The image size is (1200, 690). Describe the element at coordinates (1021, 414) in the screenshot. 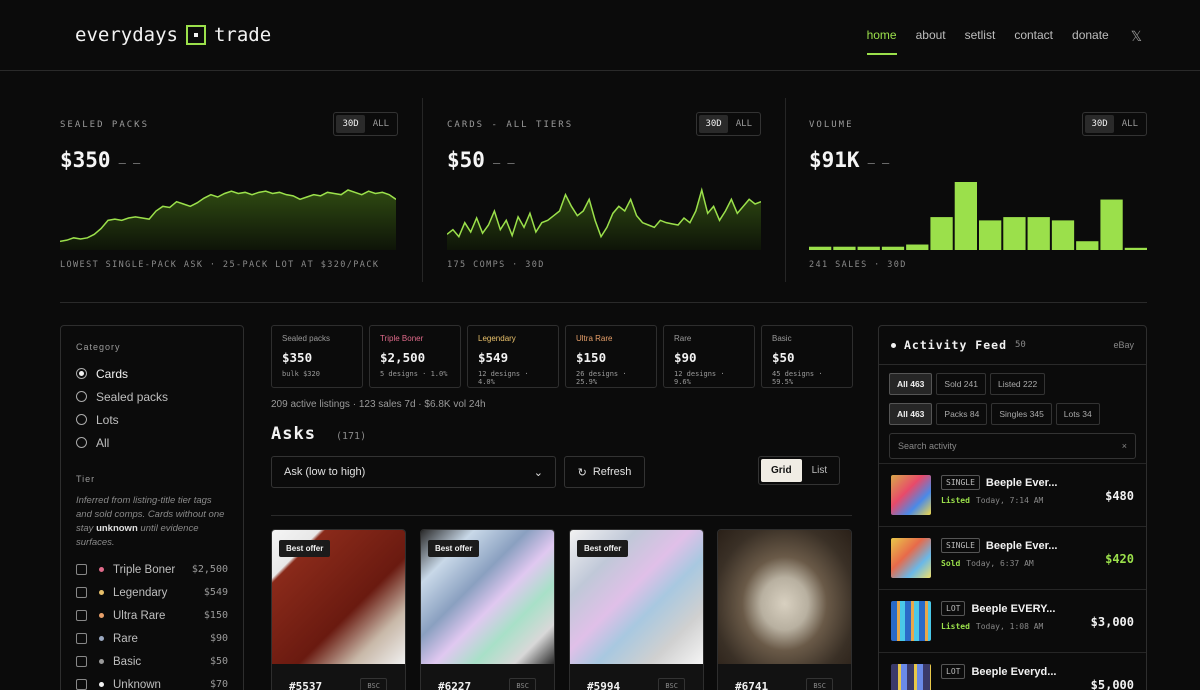

I see `chip-singles: Singles 345` at that location.